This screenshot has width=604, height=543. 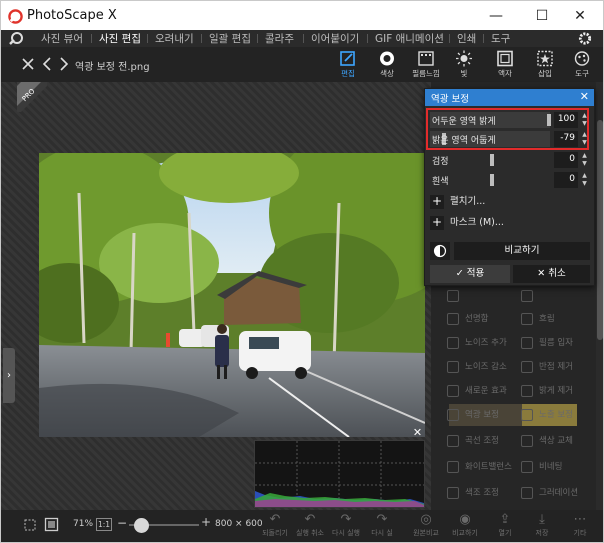 What do you see at coordinates (279, 38) in the screenshot?
I see `menu-collage: 콜라주` at bounding box center [279, 38].